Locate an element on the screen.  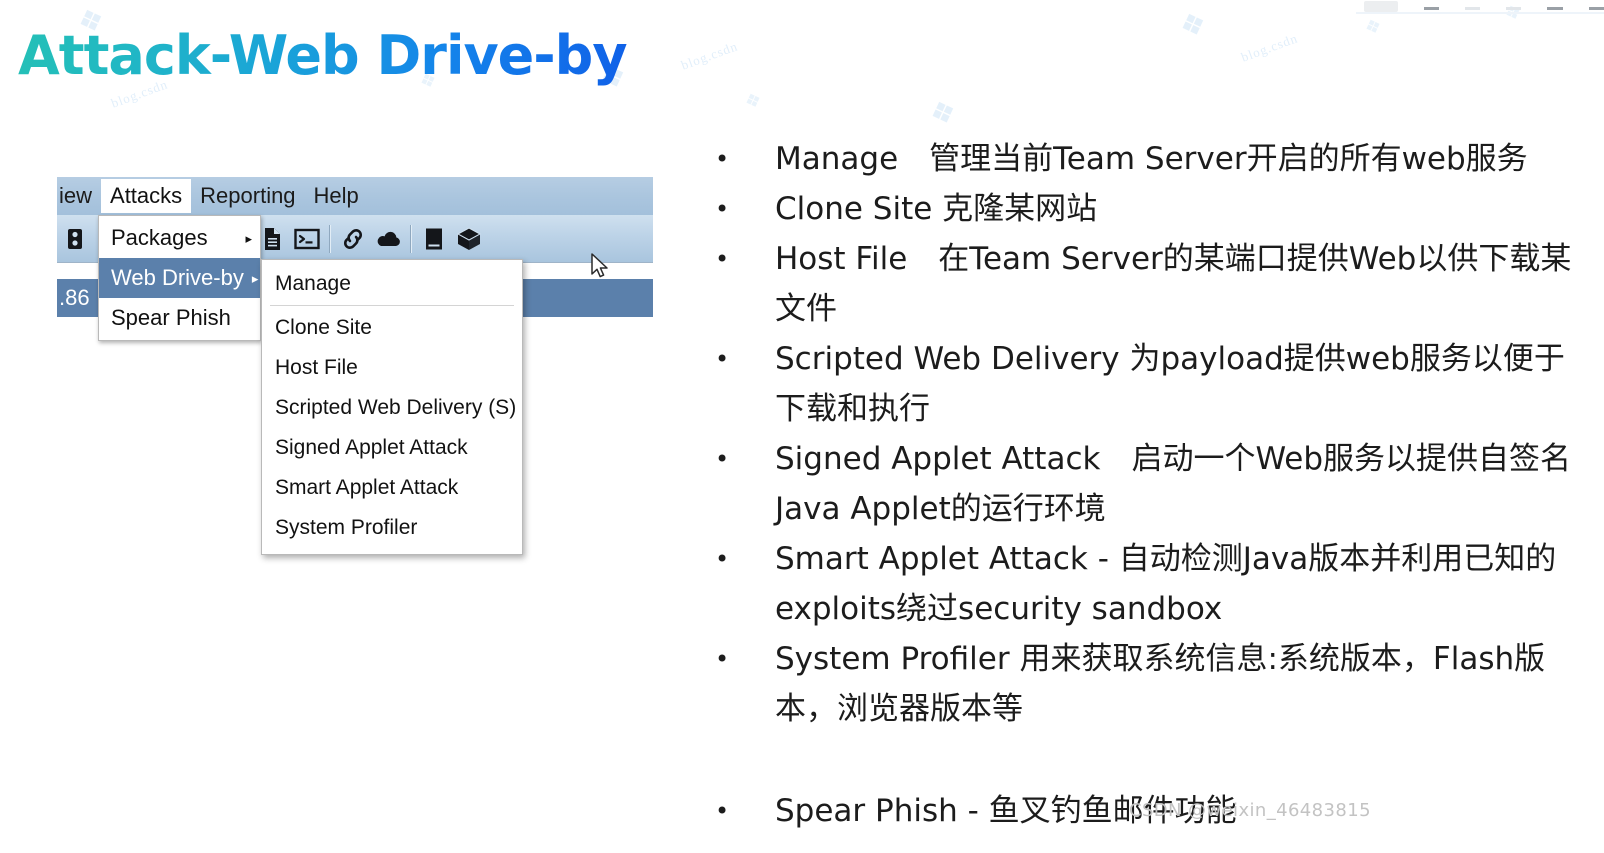
menu-item-packages: Packages ▸ is located at coordinates (179, 238).